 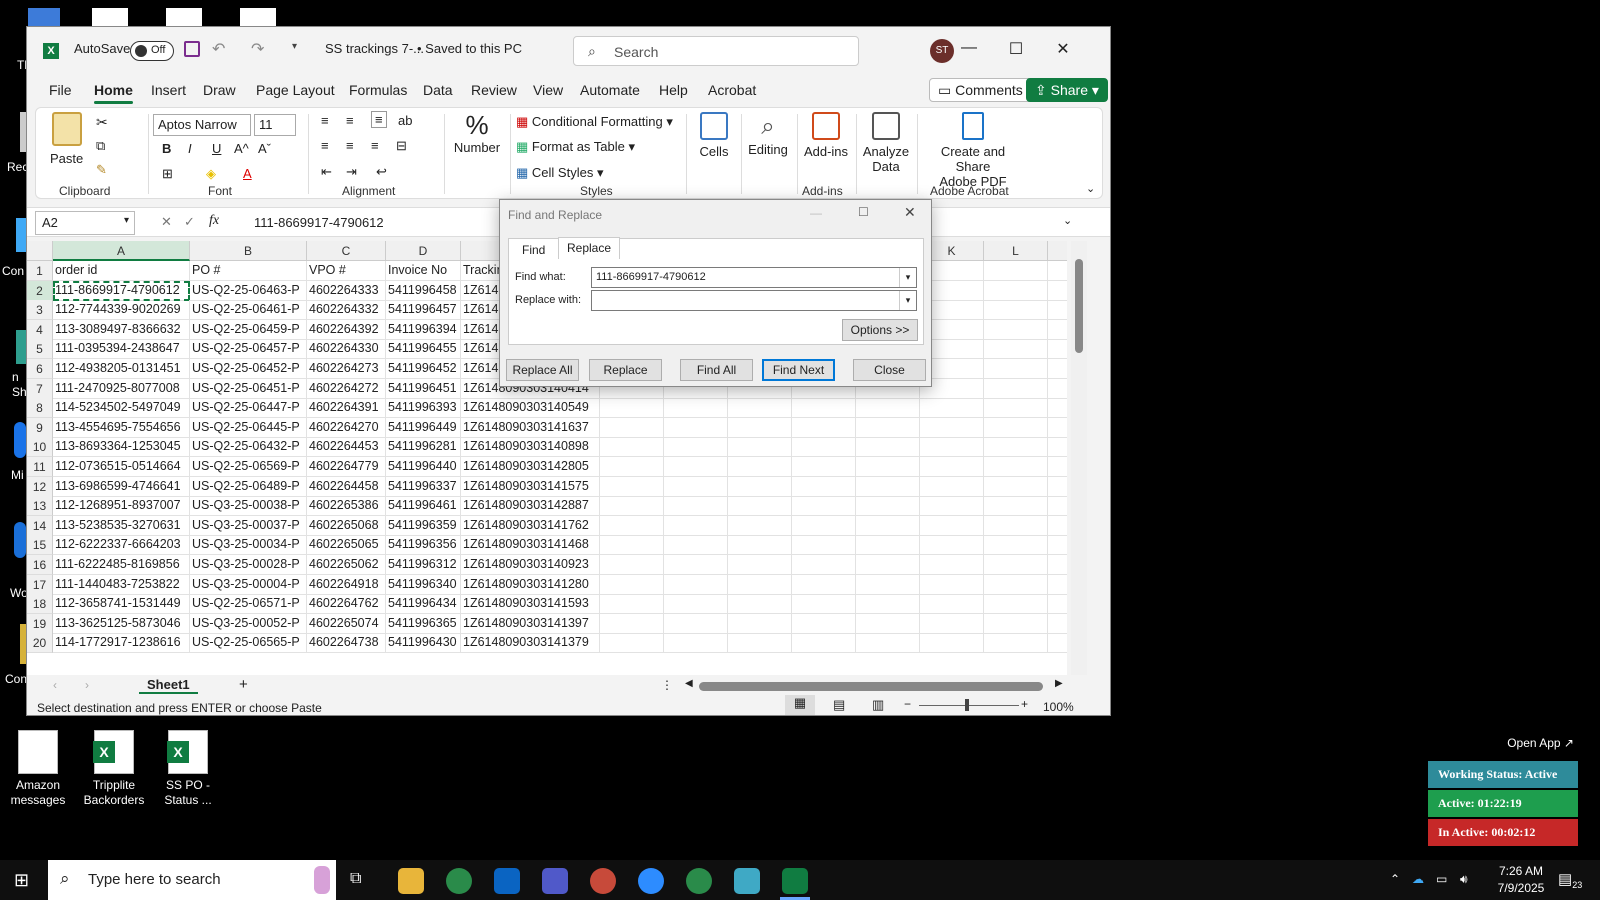 I want to click on cell: 112-7744339-9020269, so click(x=121, y=310).